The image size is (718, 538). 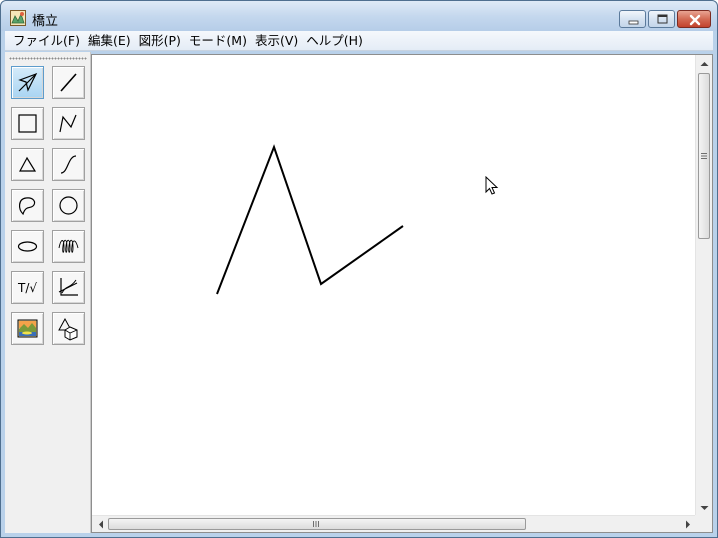 What do you see at coordinates (632, 19) in the screenshot?
I see `minimize-button` at bounding box center [632, 19].